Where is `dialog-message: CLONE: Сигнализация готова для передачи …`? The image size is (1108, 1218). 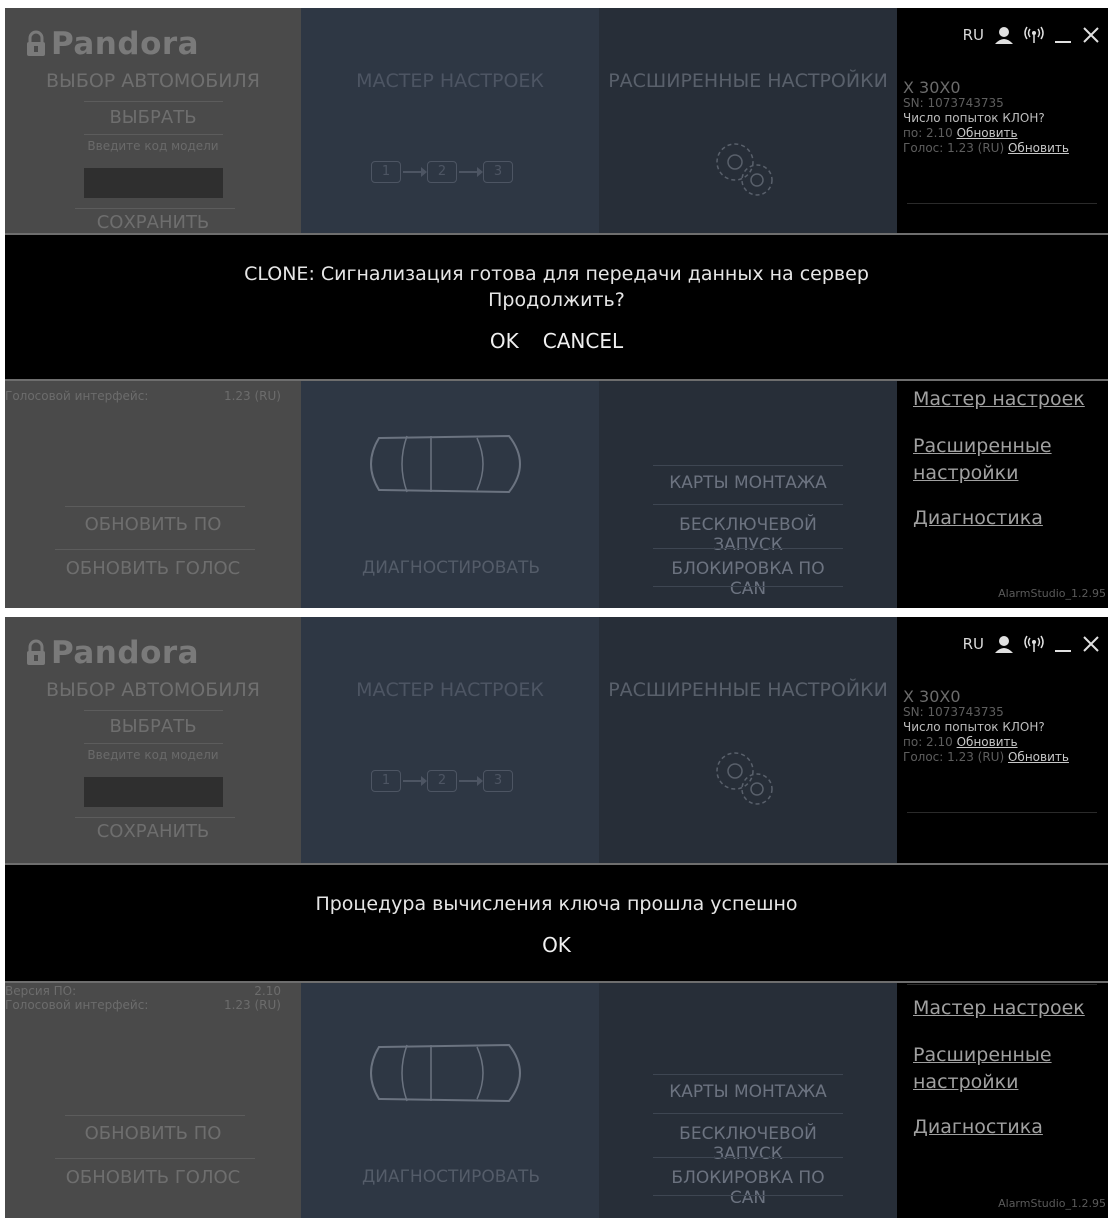 dialog-message: CLONE: Сигнализация готова для передачи … is located at coordinates (556, 274).